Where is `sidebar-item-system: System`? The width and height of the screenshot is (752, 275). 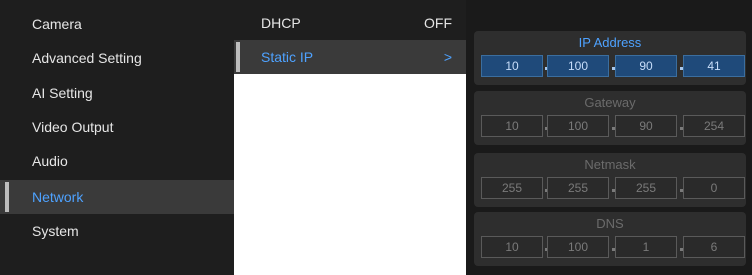
sidebar-item-system: System is located at coordinates (117, 231).